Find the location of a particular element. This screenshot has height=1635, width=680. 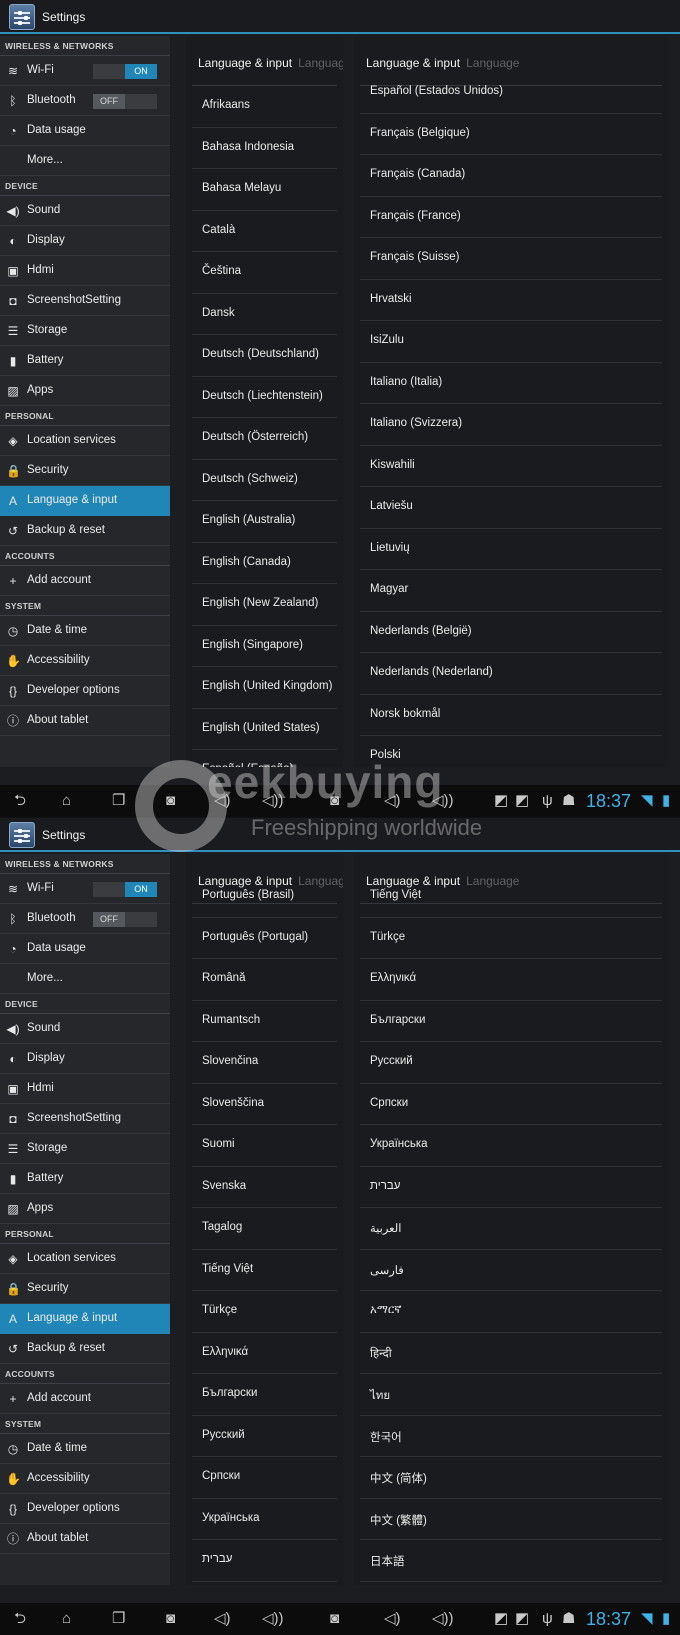

sidebar-item-sound: ◀) Sound is located at coordinates (85, 1029).